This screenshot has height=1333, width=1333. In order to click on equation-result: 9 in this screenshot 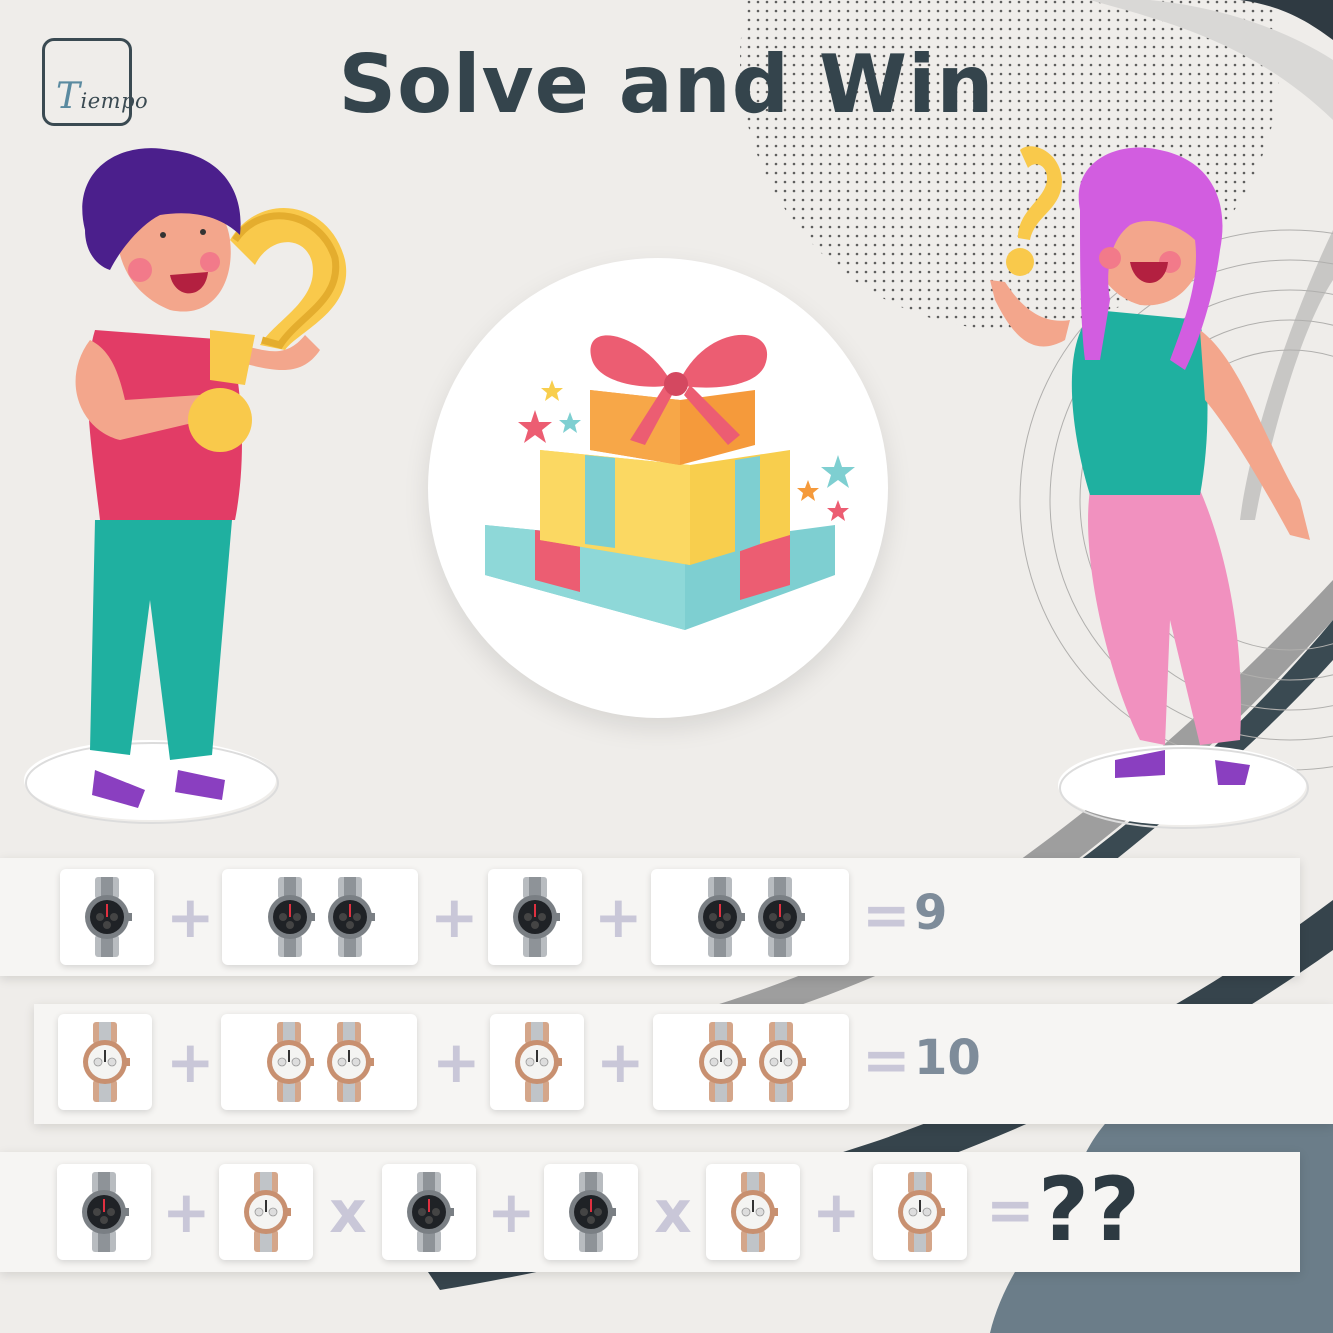, I will do `click(931, 913)`.